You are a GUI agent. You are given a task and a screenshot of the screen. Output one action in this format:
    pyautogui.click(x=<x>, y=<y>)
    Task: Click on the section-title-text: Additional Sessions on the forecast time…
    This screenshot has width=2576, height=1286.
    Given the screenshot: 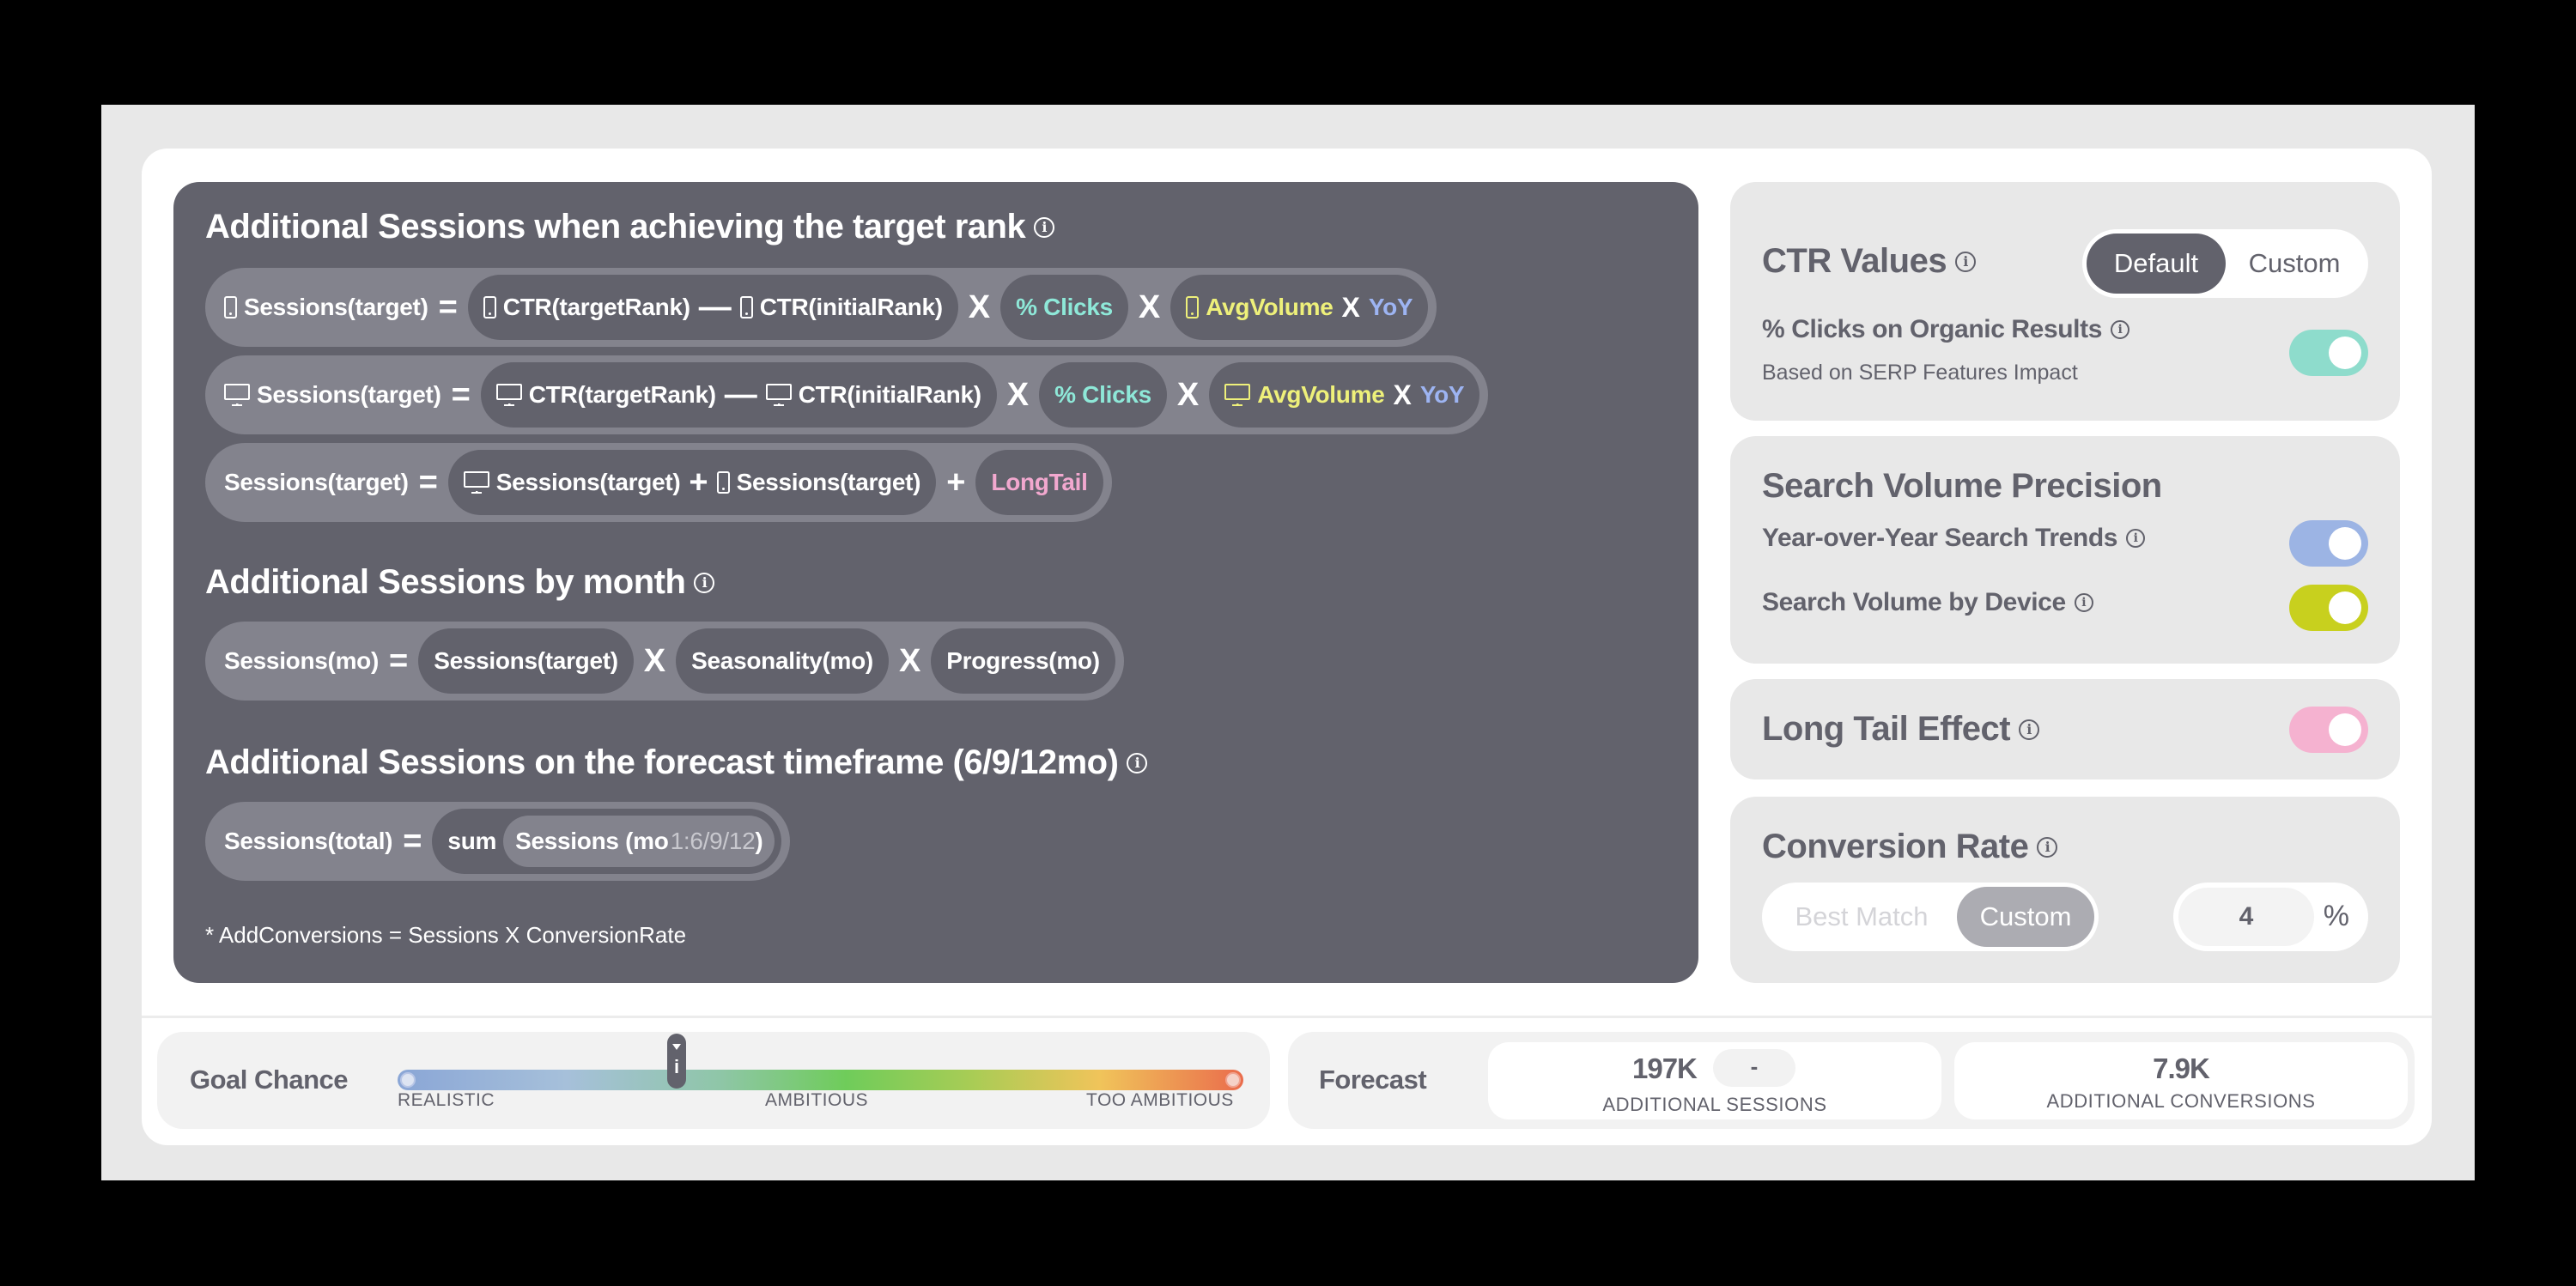 What is the action you would take?
    pyautogui.click(x=662, y=762)
    